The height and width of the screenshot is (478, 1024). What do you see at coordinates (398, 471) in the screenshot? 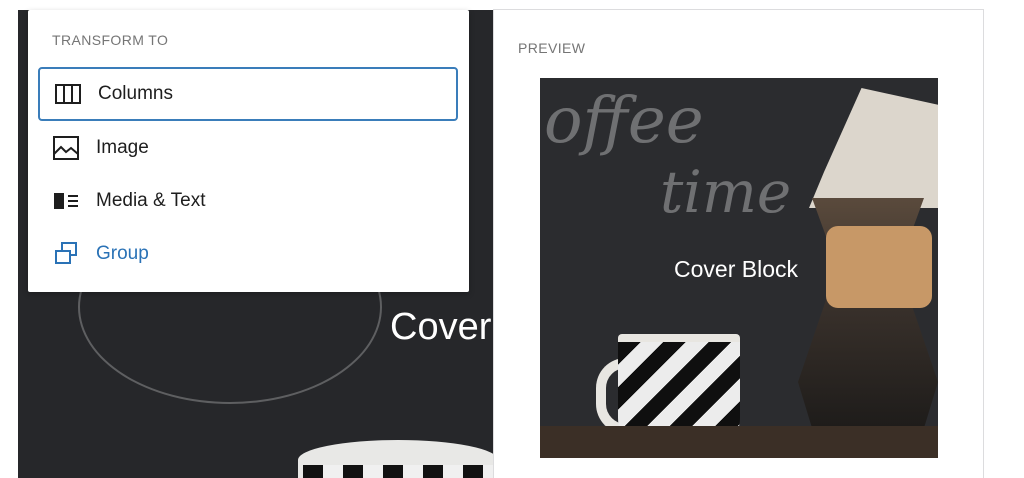
I see `cup-pattern-decoration` at bounding box center [398, 471].